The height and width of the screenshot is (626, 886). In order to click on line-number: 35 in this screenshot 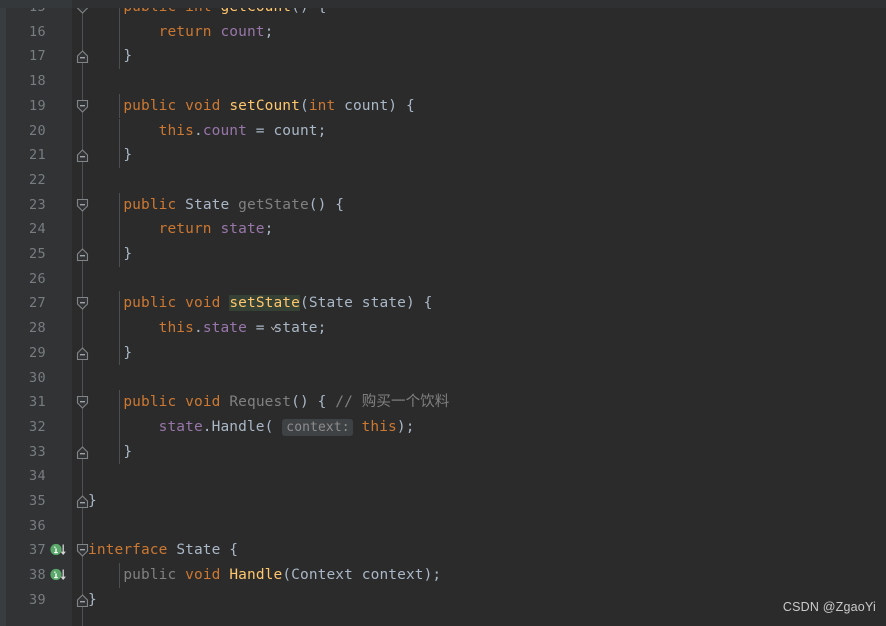, I will do `click(37, 501)`.